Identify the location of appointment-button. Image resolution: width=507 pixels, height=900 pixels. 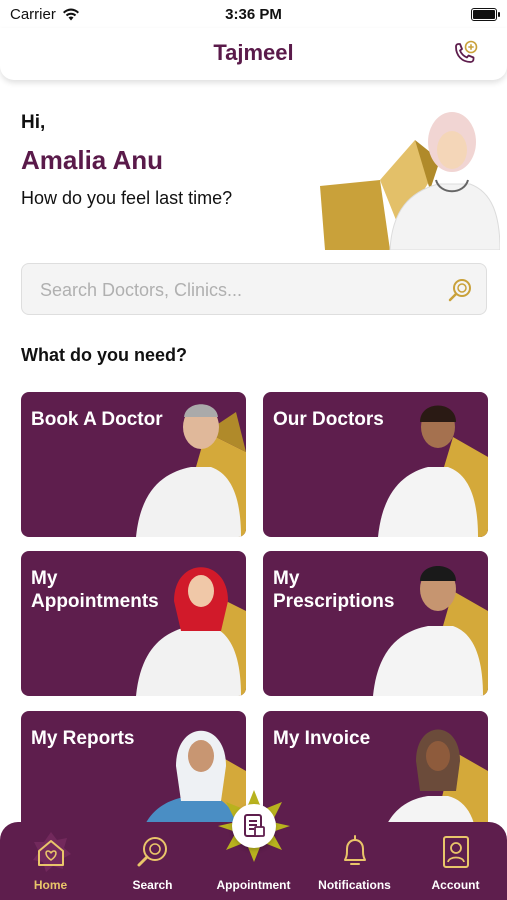
(254, 826).